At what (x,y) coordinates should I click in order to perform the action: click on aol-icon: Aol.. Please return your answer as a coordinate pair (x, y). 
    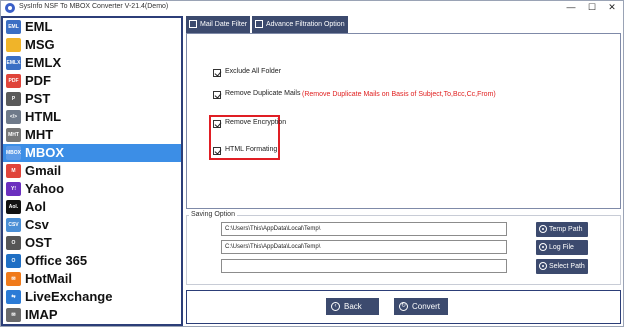
    Looking at the image, I should click on (13, 207).